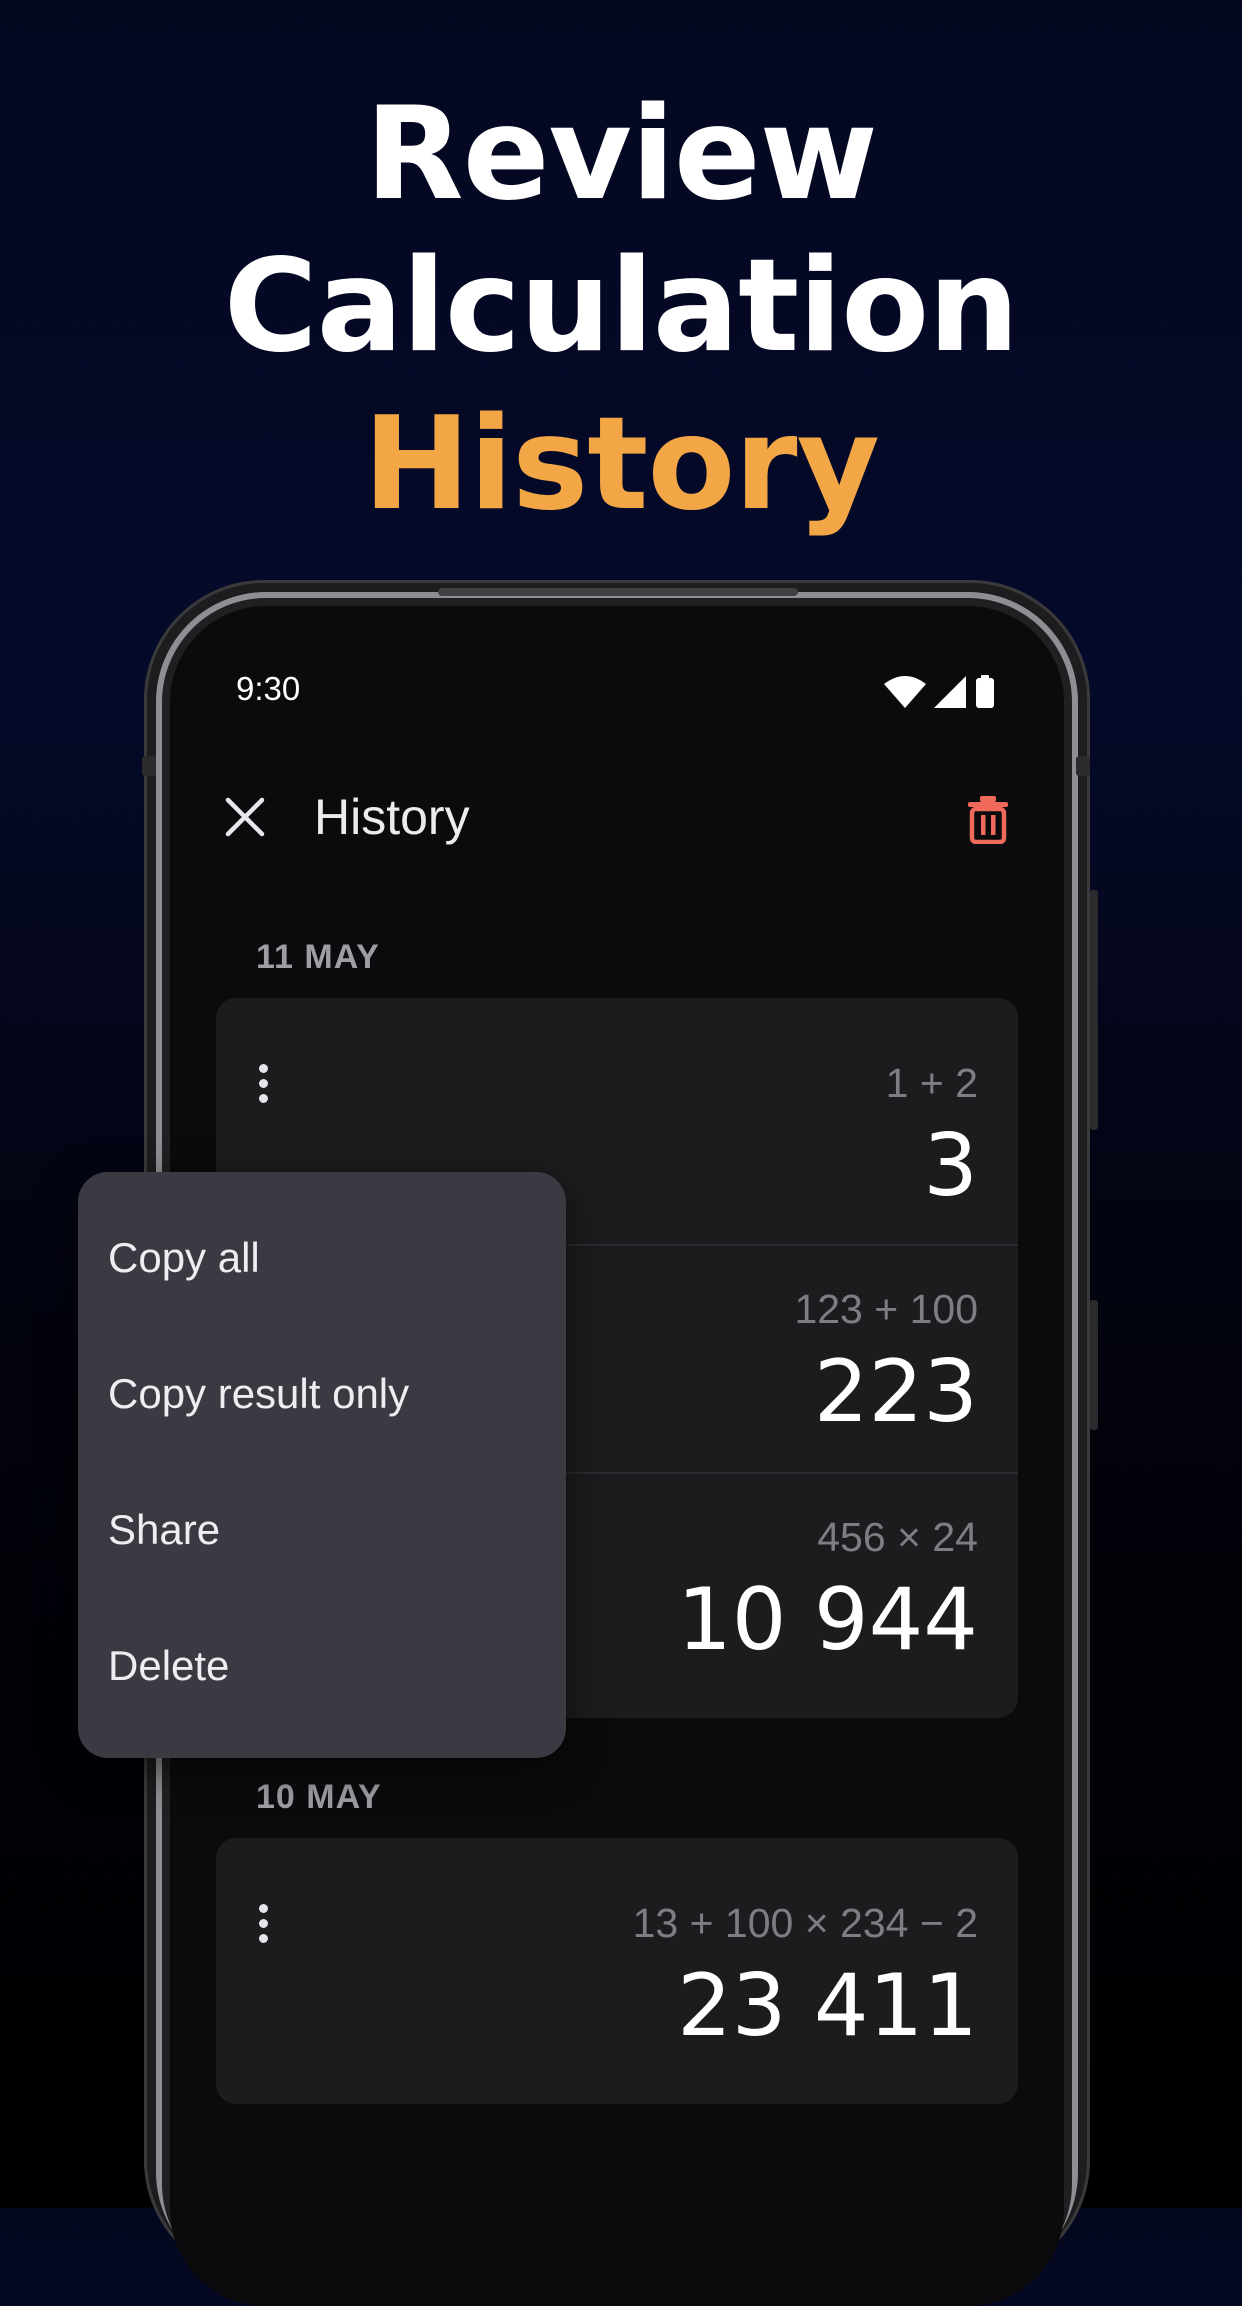 This screenshot has height=2306, width=1242. What do you see at coordinates (827, 2006) in the screenshot?
I see `entry-result: 23 411` at bounding box center [827, 2006].